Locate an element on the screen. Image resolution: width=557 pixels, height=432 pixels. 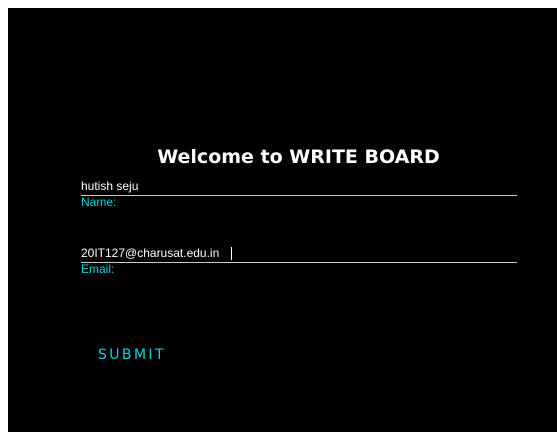
name-input is located at coordinates (299, 186).